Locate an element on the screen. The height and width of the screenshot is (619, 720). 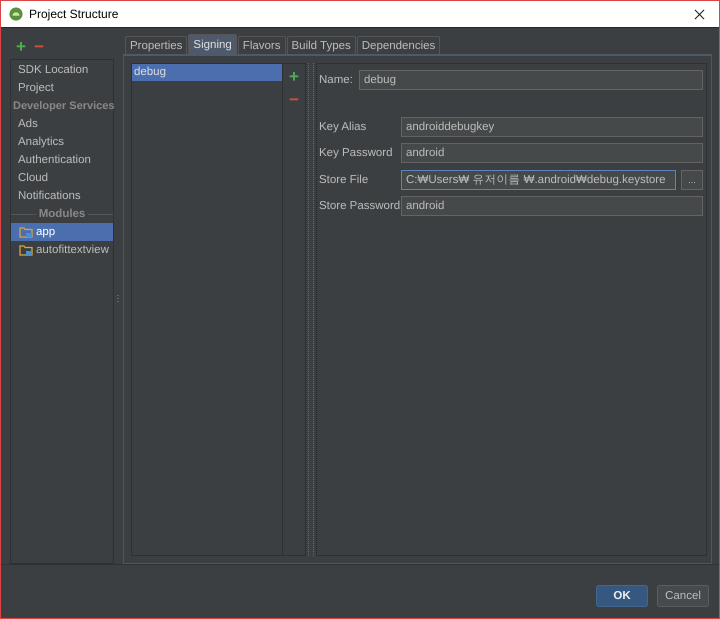
tab: Dependencies is located at coordinates (398, 45).